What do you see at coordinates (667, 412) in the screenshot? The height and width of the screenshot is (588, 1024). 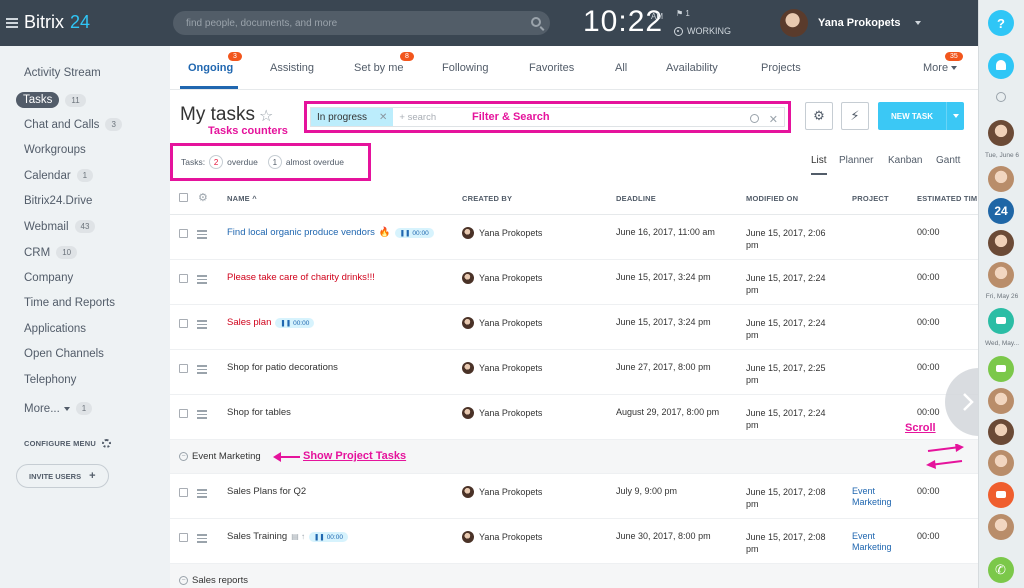 I see `deadline: August 29, 2017, 8:00 pm` at bounding box center [667, 412].